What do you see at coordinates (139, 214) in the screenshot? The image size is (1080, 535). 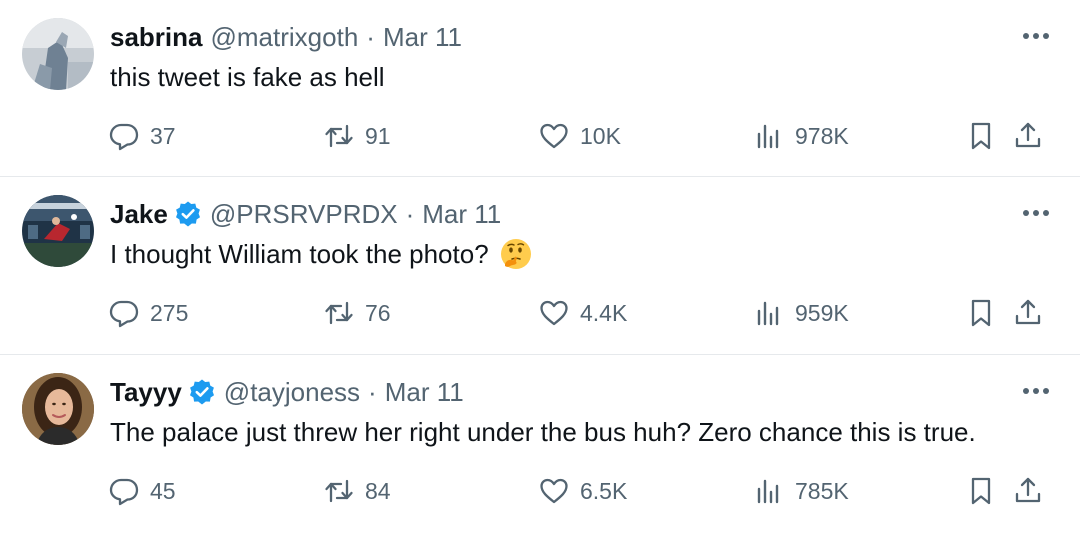 I see `display-name: Jake` at bounding box center [139, 214].